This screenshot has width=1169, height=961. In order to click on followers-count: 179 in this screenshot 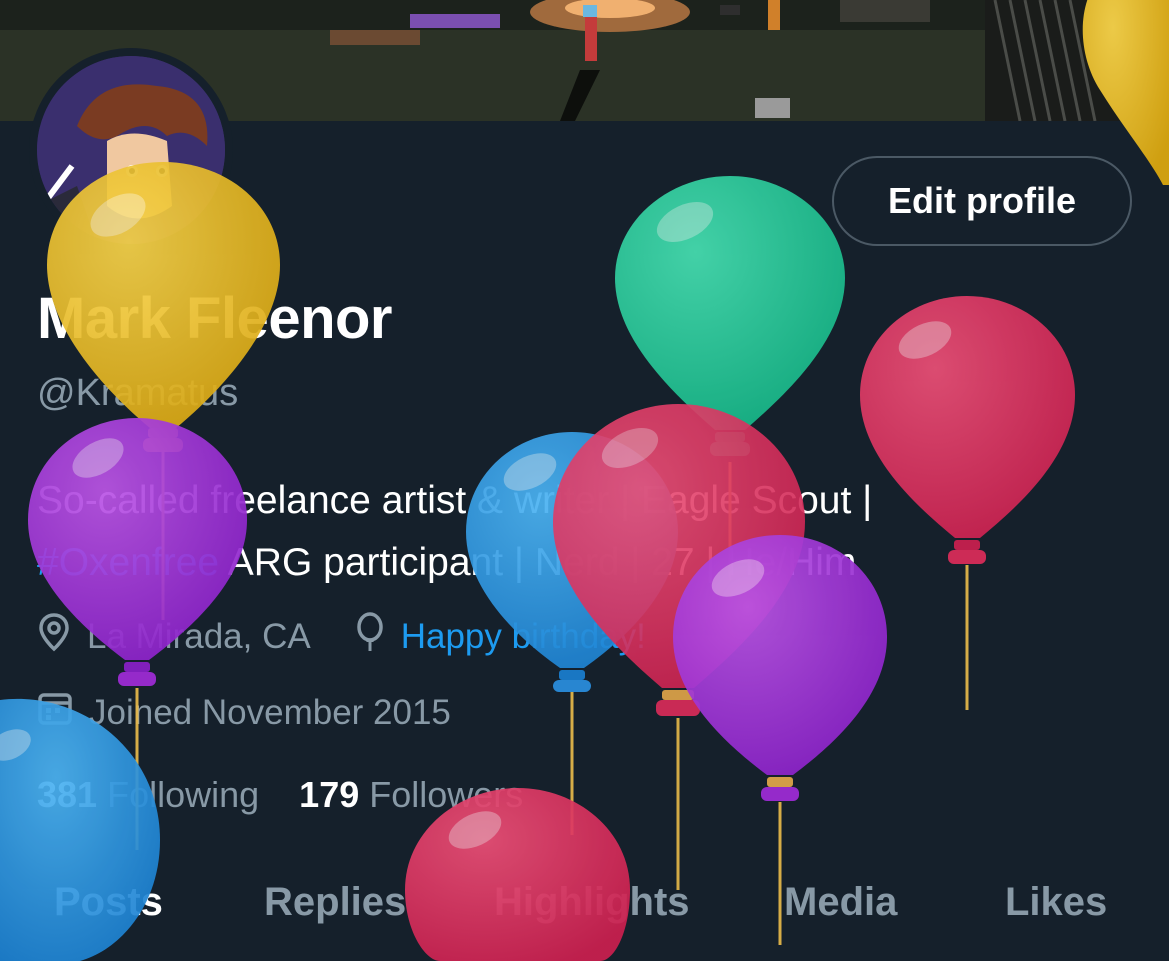, I will do `click(329, 794)`.